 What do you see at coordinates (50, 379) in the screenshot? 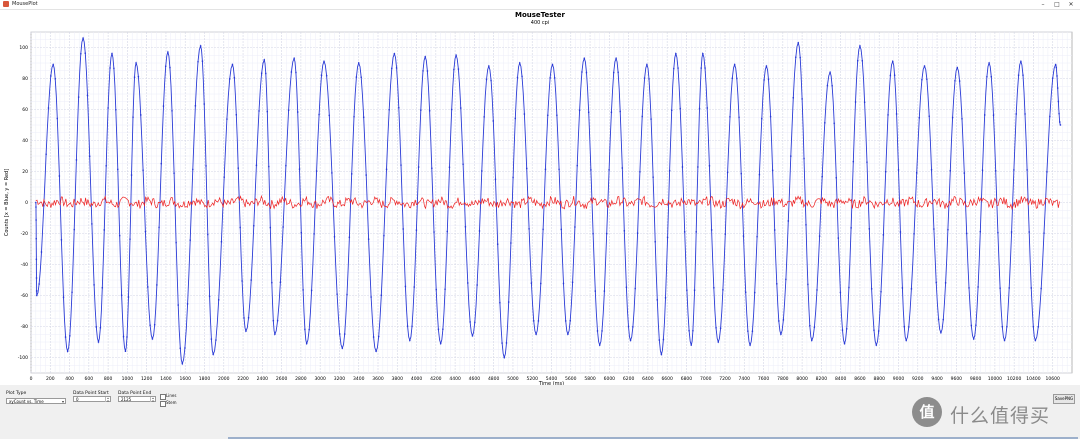
I see `x-tick-label: 200` at bounding box center [50, 379].